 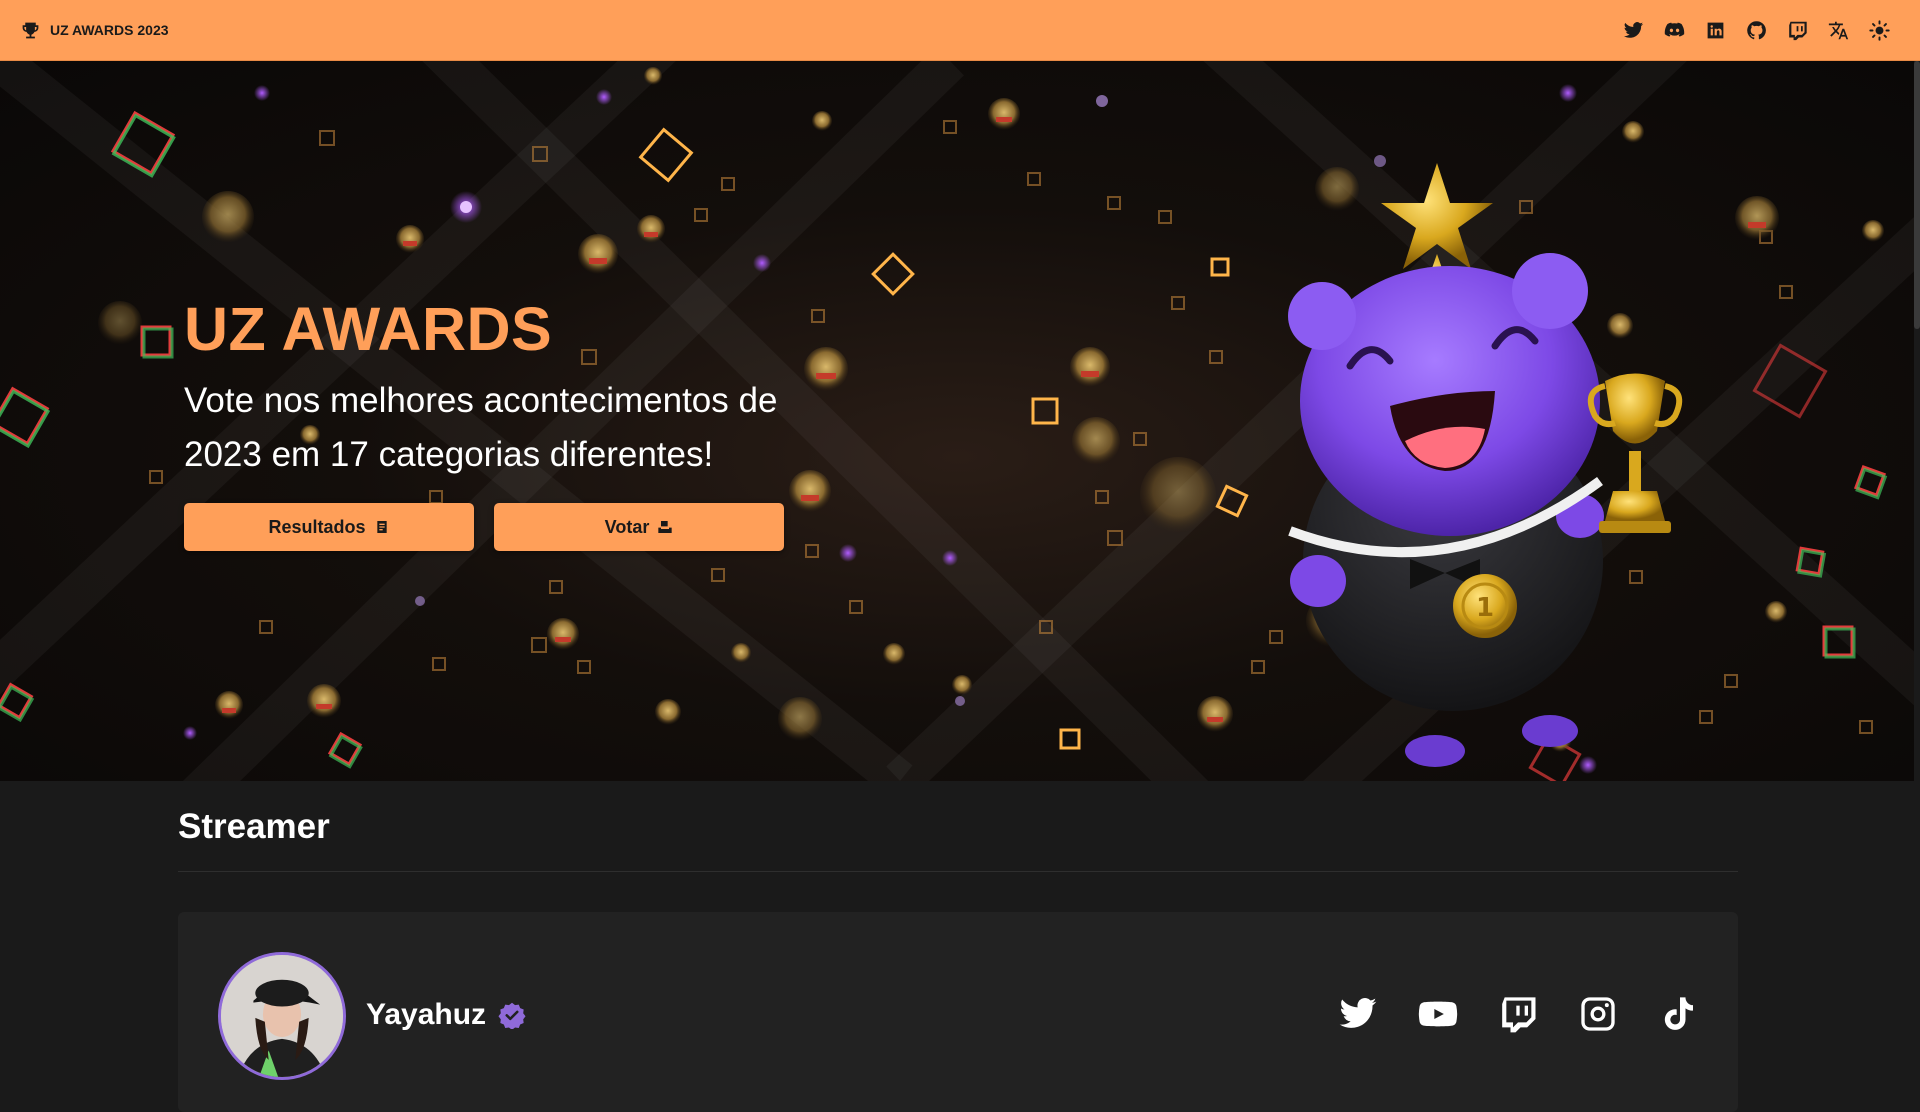 What do you see at coordinates (1598, 1014) in the screenshot?
I see `instagram-icon` at bounding box center [1598, 1014].